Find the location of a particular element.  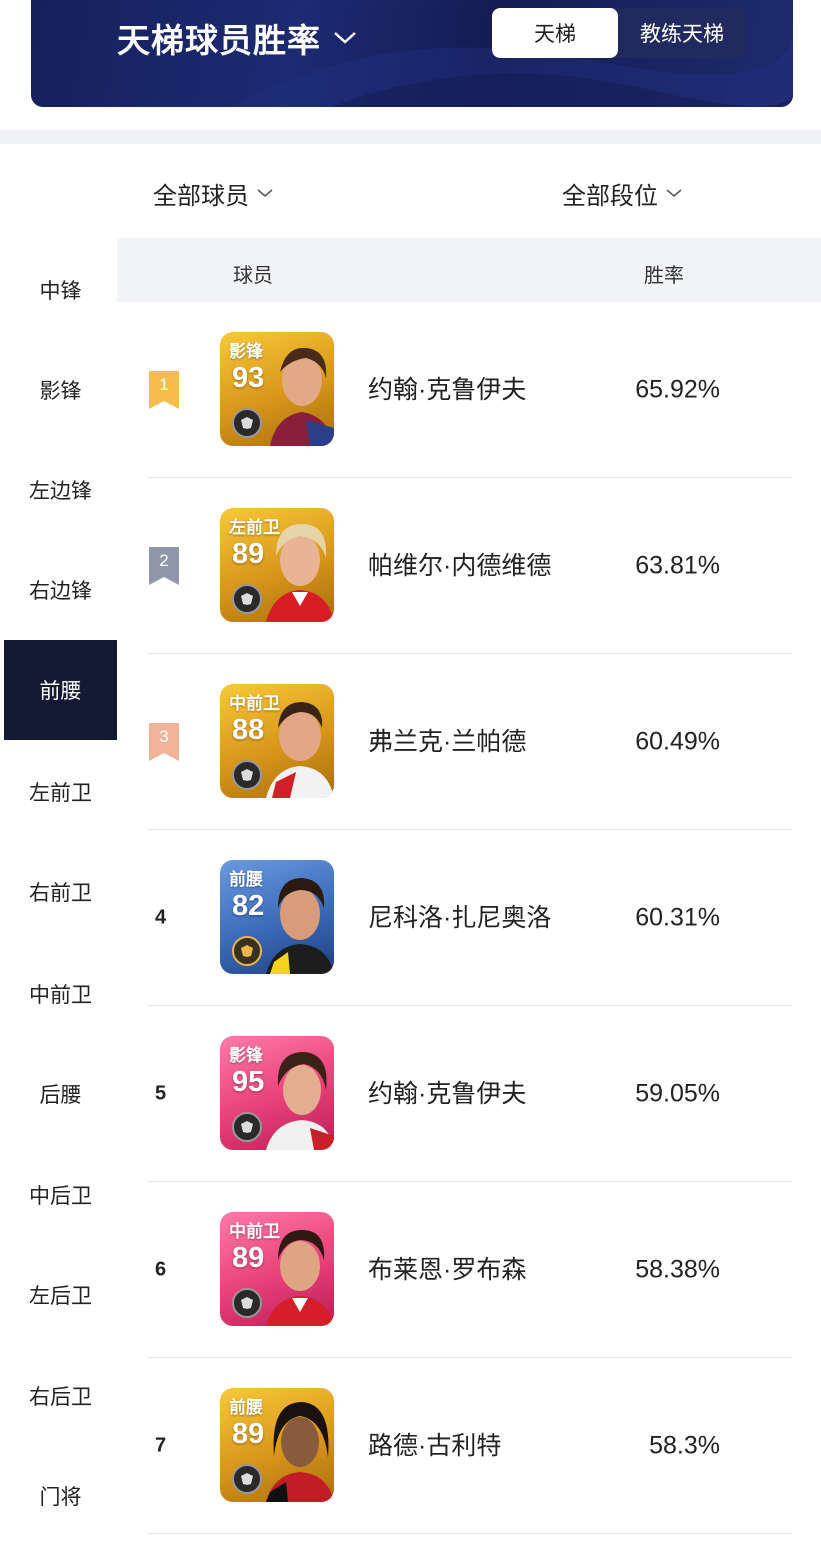

rank-filter-dropdown: 全部段位 is located at coordinates (622, 193).